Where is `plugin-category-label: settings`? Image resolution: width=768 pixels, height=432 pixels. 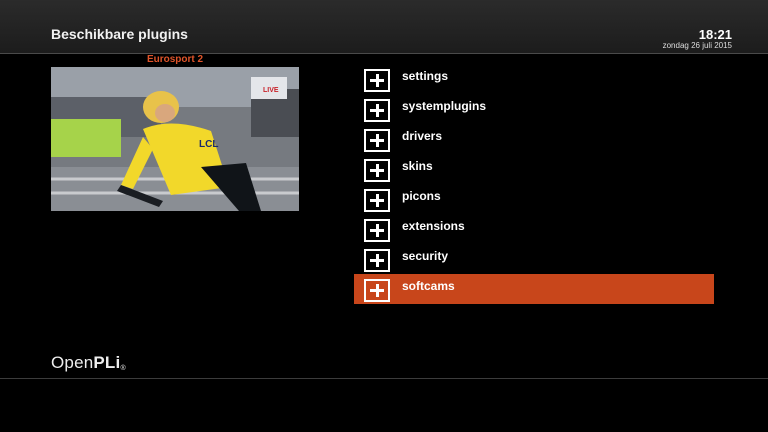
plugin-category-label: settings is located at coordinates (425, 76).